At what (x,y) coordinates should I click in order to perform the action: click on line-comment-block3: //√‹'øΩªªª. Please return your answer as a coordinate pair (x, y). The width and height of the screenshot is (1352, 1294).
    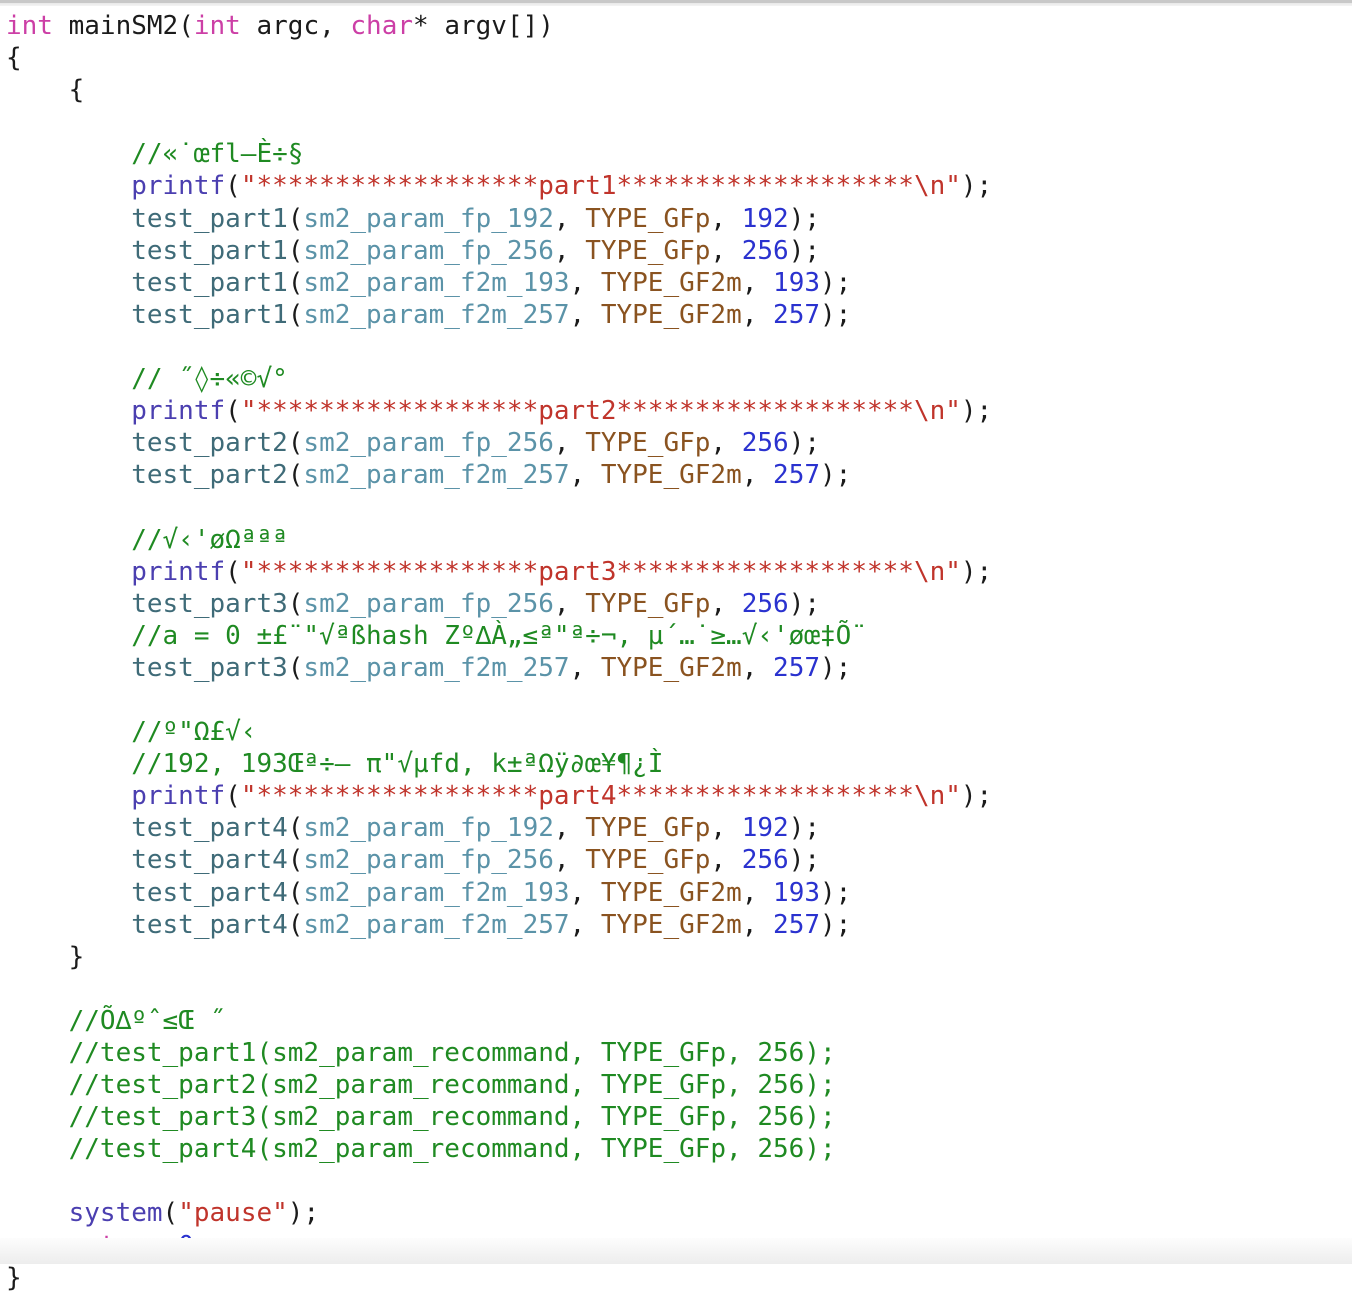
    Looking at the image, I should click on (676, 540).